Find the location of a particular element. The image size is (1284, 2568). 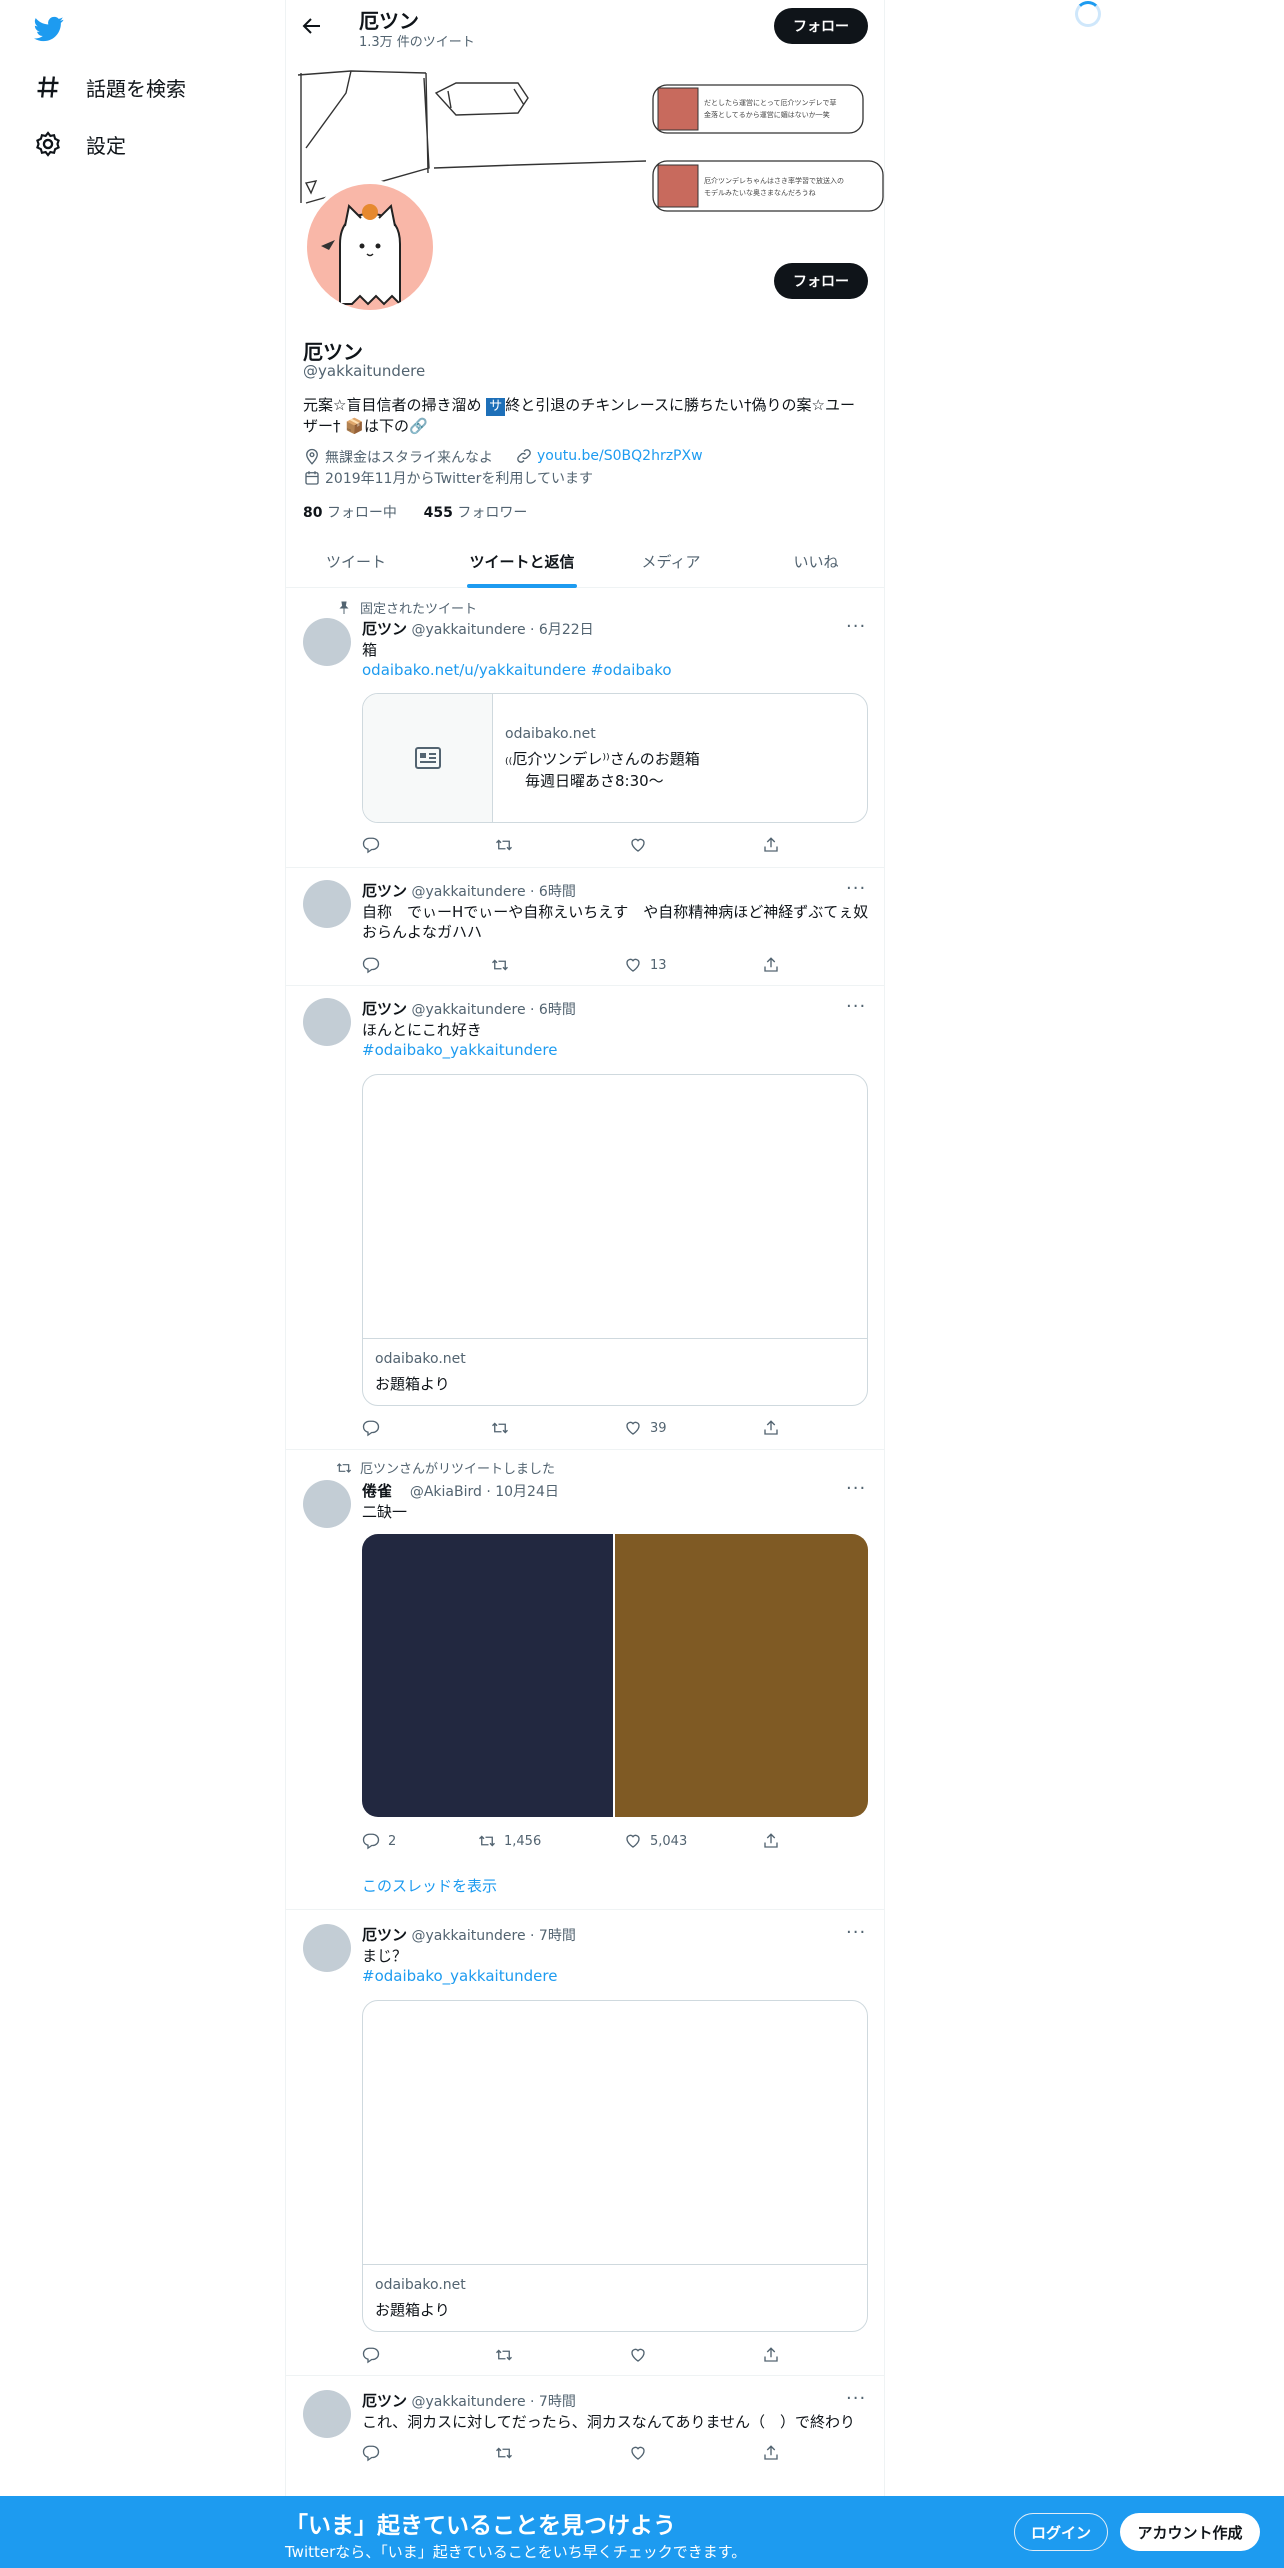

follow-button-top: フォロー is located at coordinates (821, 26).